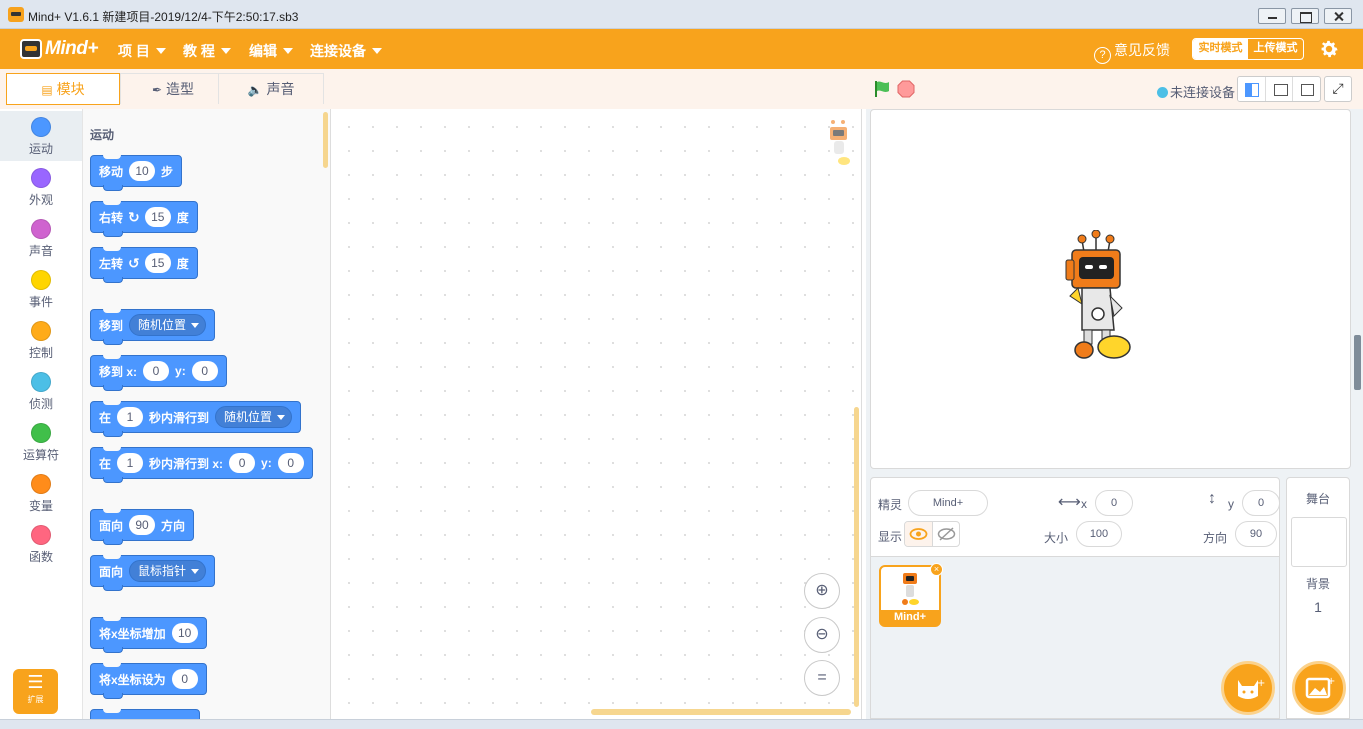 Image resolution: width=1363 pixels, height=729 pixels. What do you see at coordinates (35, 691) in the screenshot?
I see `extension-button: ☰ 扩展` at bounding box center [35, 691].